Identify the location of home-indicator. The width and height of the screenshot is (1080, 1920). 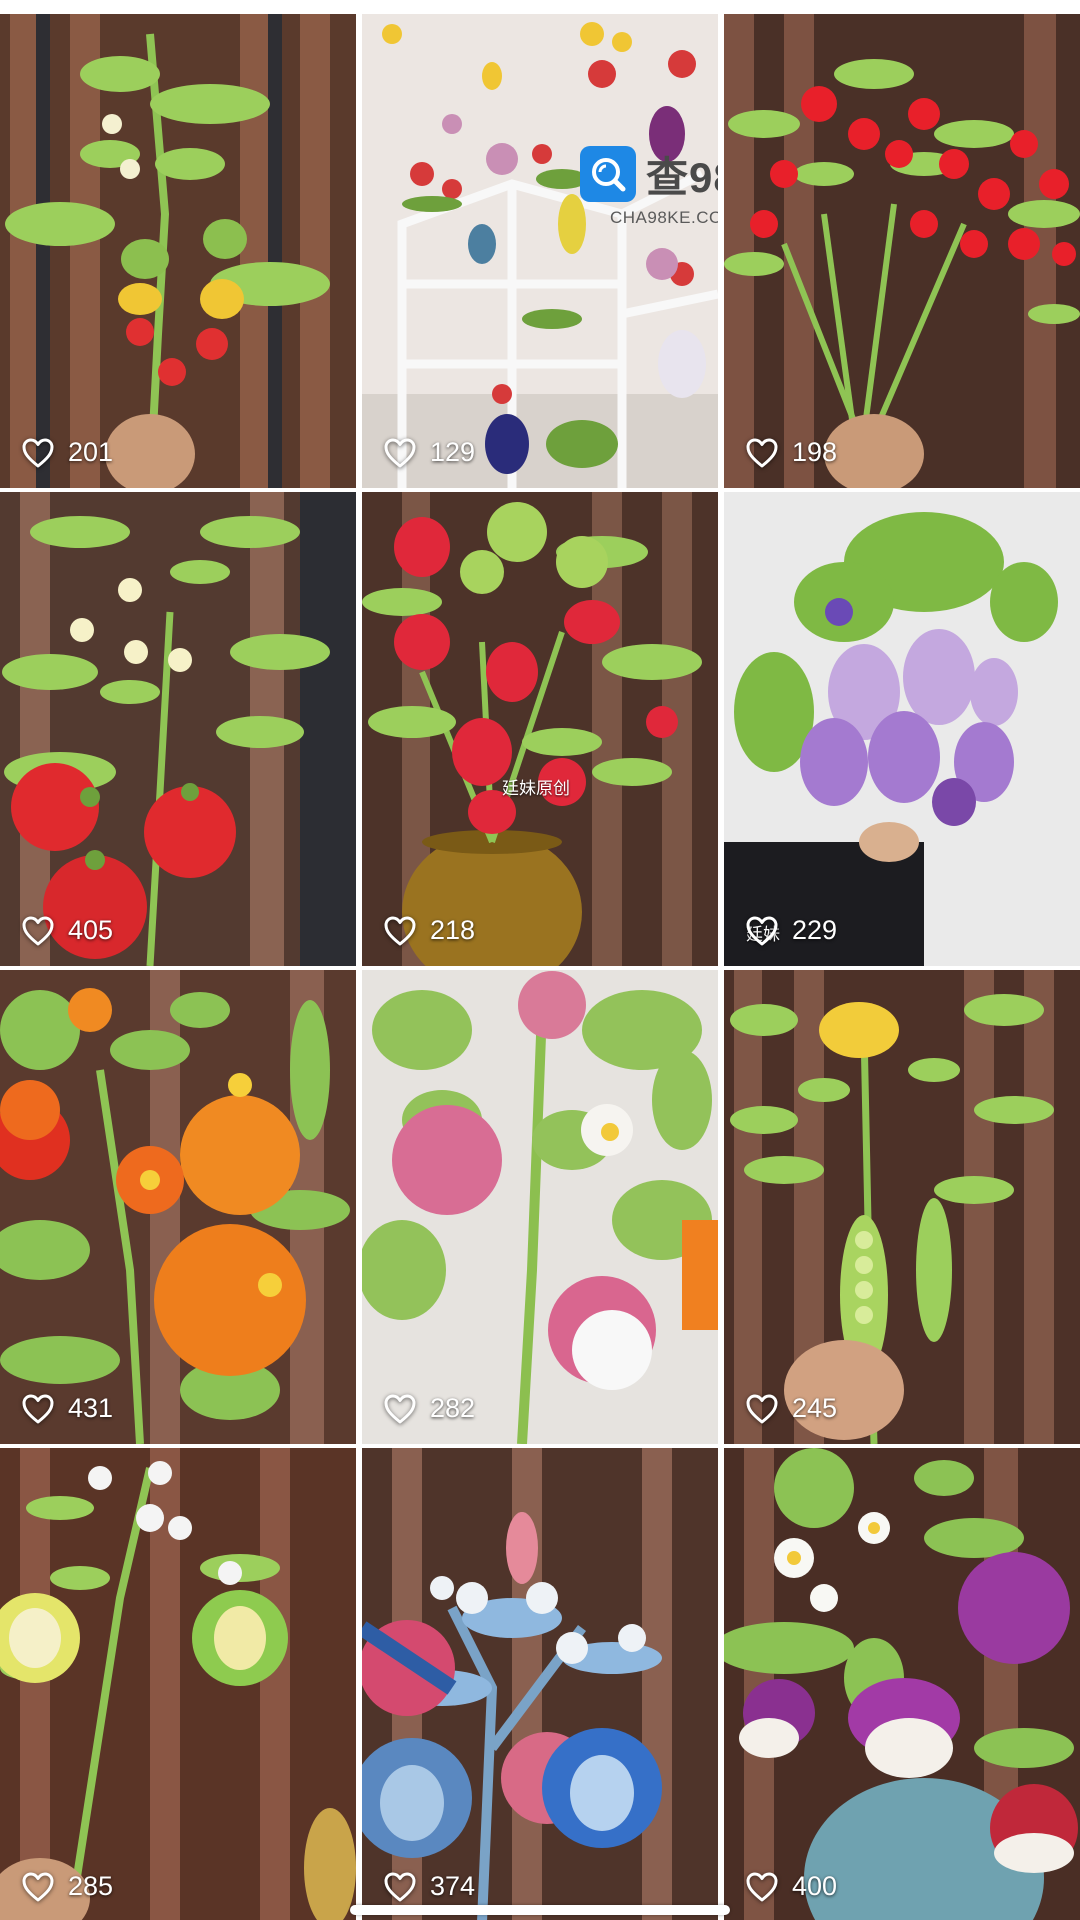
(540, 1910).